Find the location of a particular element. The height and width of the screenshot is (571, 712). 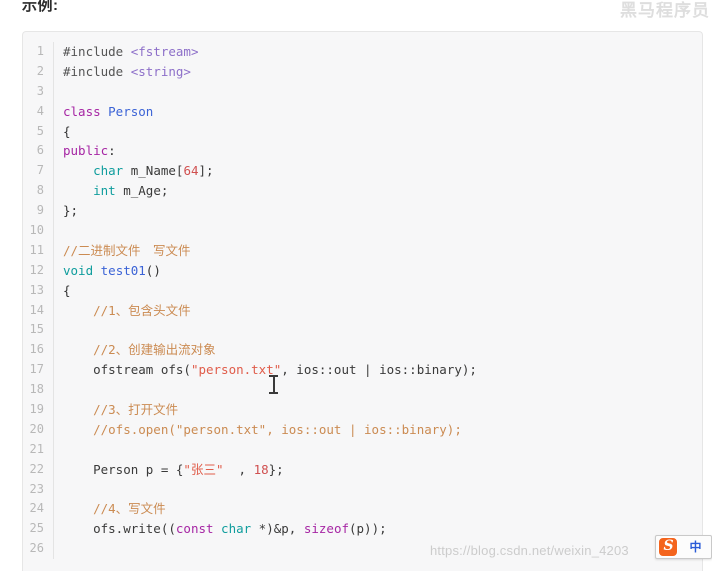

code-line: 9}; is located at coordinates (362, 211).